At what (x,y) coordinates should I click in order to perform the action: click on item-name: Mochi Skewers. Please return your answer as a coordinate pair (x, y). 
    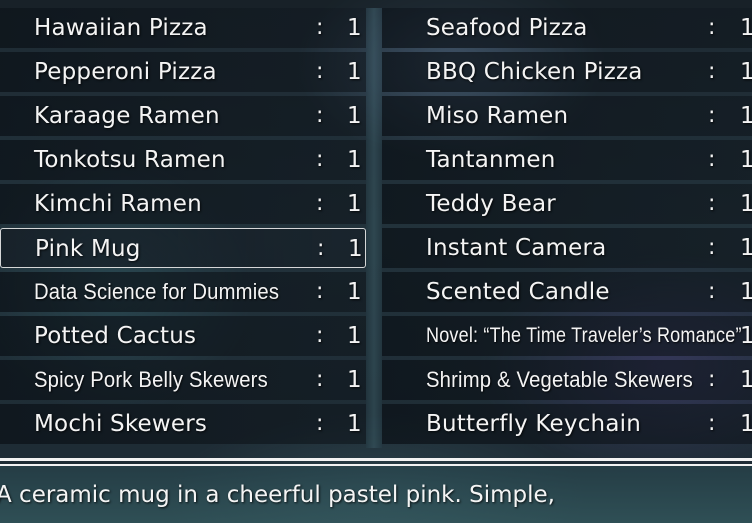
    Looking at the image, I should click on (121, 424).